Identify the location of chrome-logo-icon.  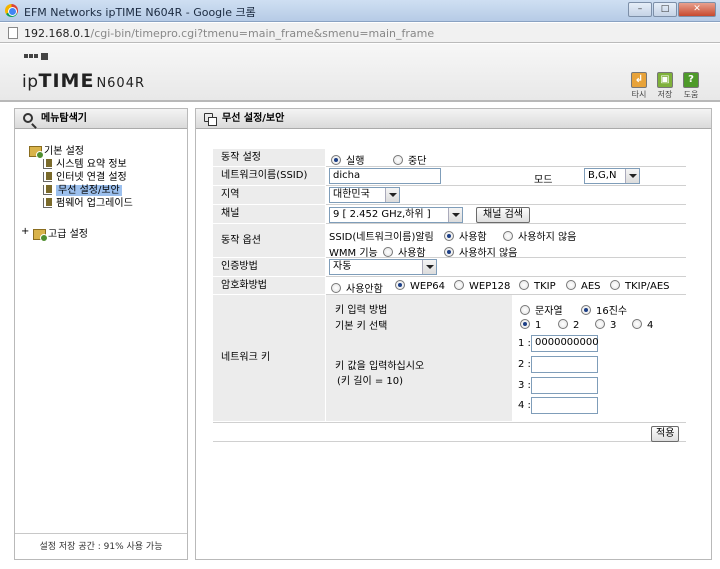
(11, 10).